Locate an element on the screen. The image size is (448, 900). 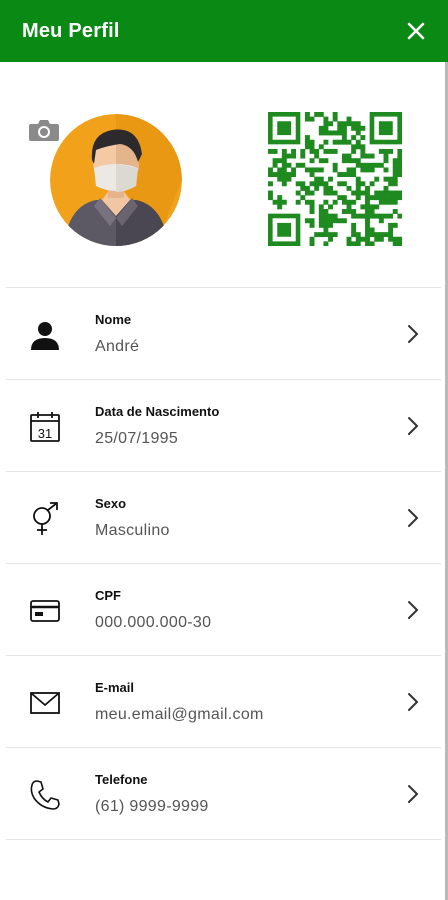
card-icon is located at coordinates (45, 611).